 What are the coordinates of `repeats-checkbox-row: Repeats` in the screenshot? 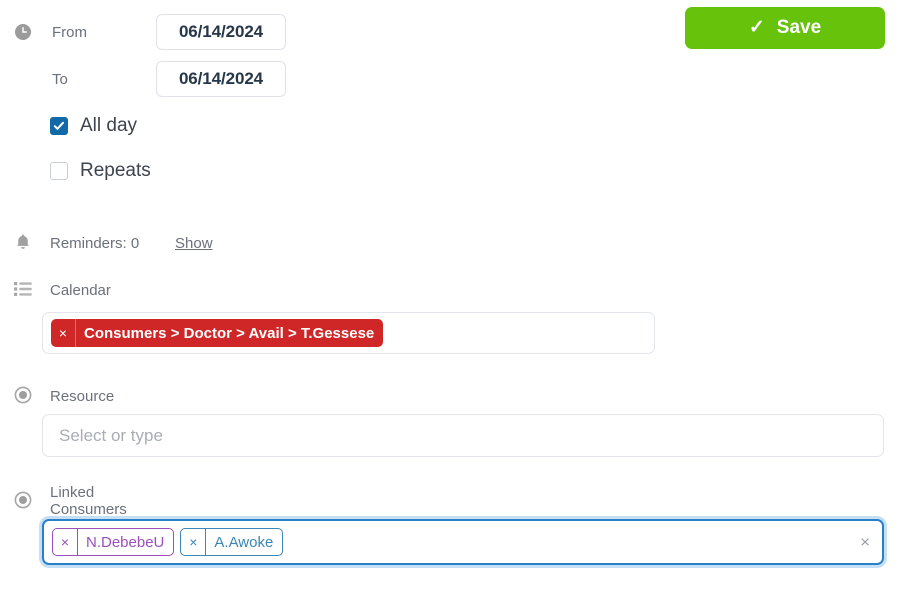 It's located at (100, 171).